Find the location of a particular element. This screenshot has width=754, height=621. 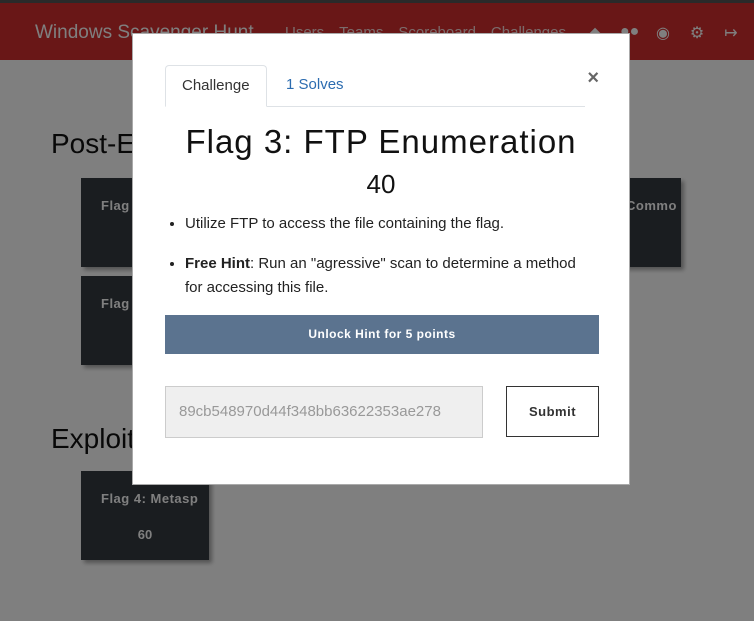

submit-button: Submit is located at coordinates (552, 411).